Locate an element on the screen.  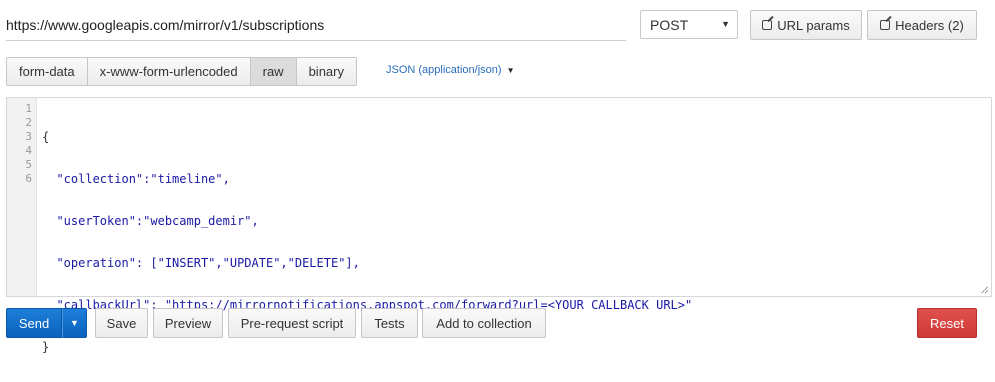
line-number: 3 is located at coordinates (28, 136).